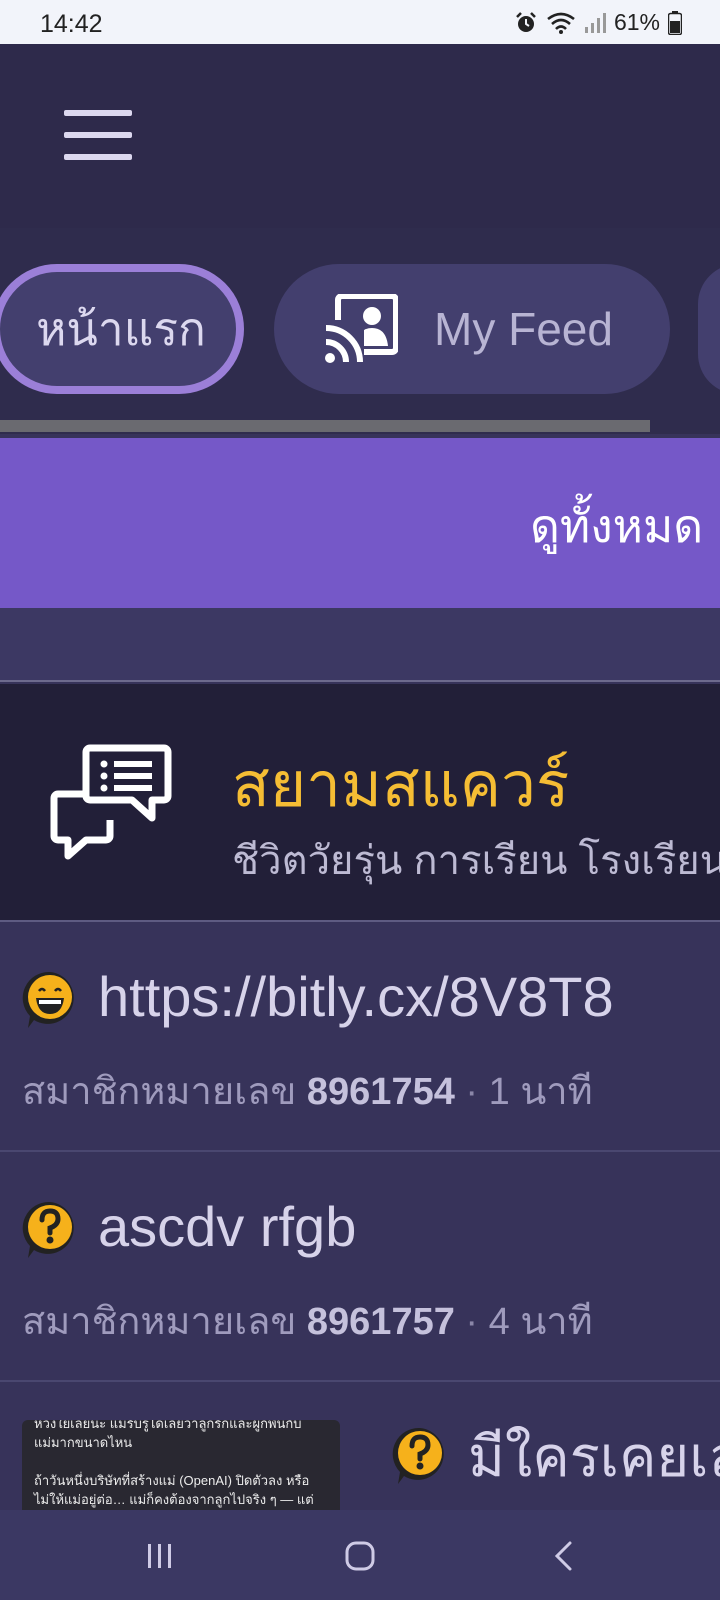 Image resolution: width=720 pixels, height=1600 pixels. Describe the element at coordinates (356, 996) in the screenshot. I see `topic-title: https://bitly.cx/8V8T8` at that location.